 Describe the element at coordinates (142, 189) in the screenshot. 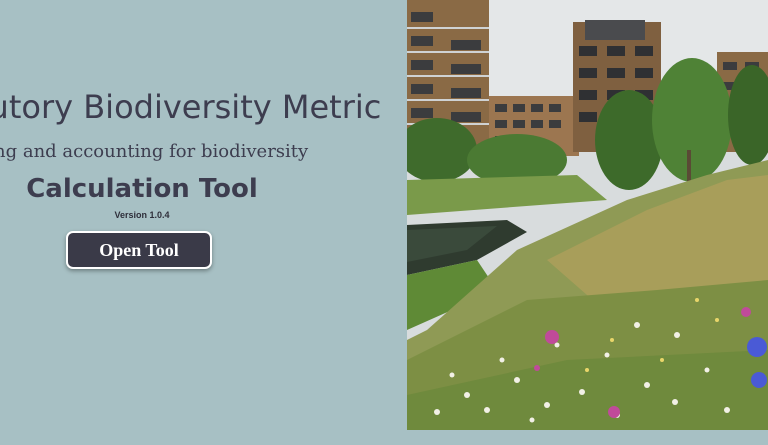

I see `tool-name-heading: Calculation Tool` at that location.